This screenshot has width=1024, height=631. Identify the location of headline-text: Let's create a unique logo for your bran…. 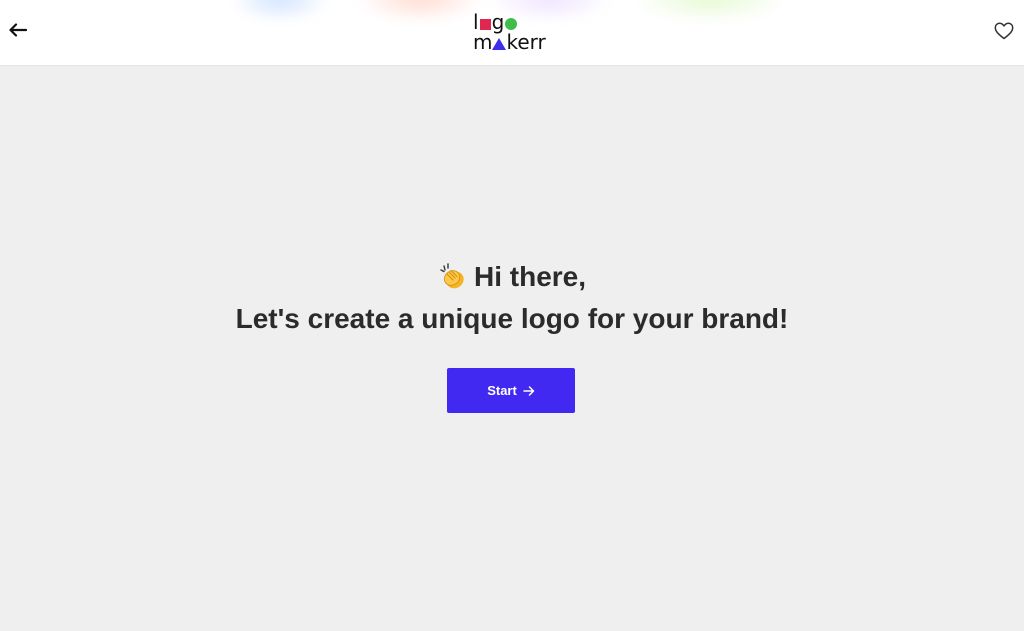
(512, 318).